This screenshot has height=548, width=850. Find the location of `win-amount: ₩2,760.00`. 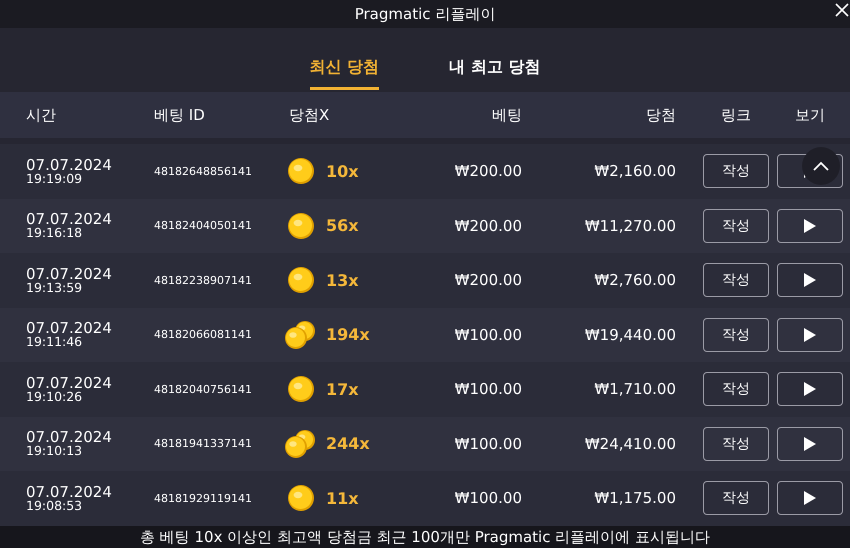

win-amount: ₩2,760.00 is located at coordinates (634, 280).